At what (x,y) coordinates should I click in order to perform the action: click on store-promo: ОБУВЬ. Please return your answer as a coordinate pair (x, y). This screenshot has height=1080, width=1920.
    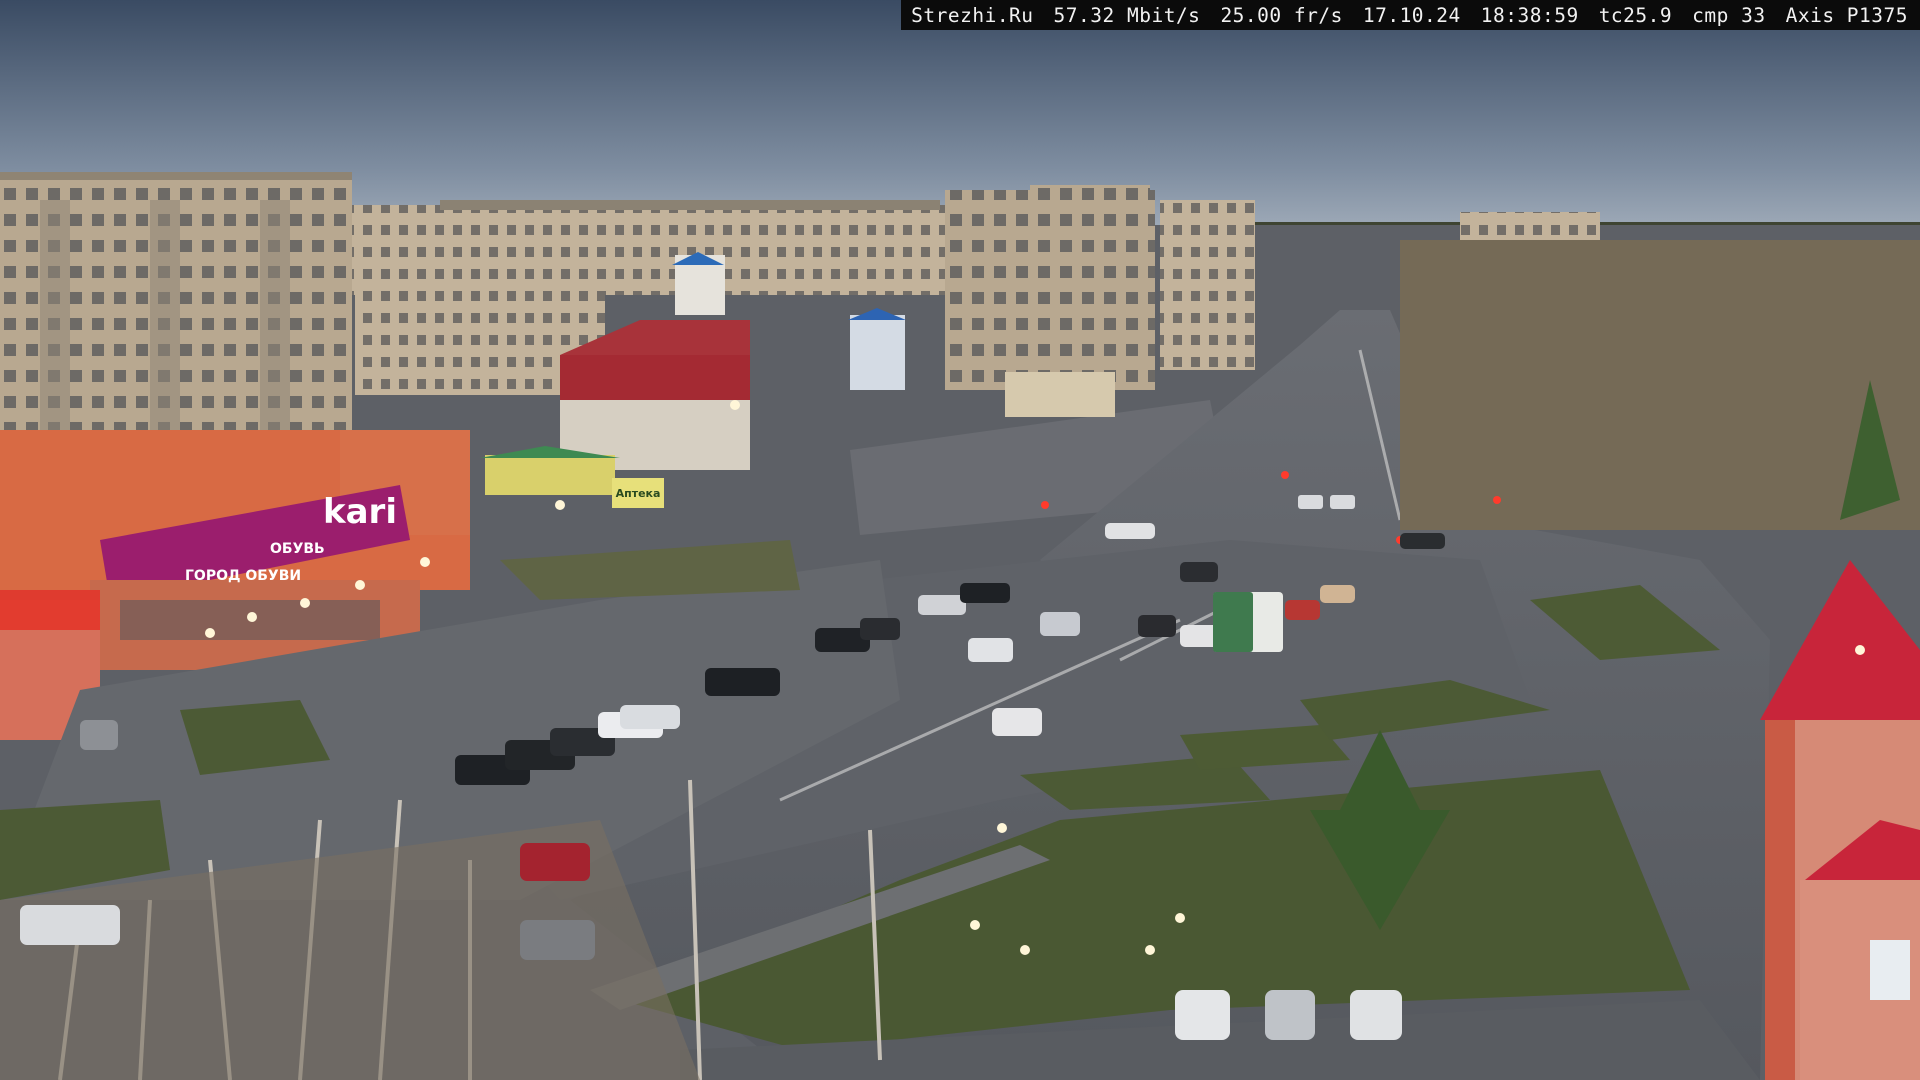
    Looking at the image, I should click on (297, 549).